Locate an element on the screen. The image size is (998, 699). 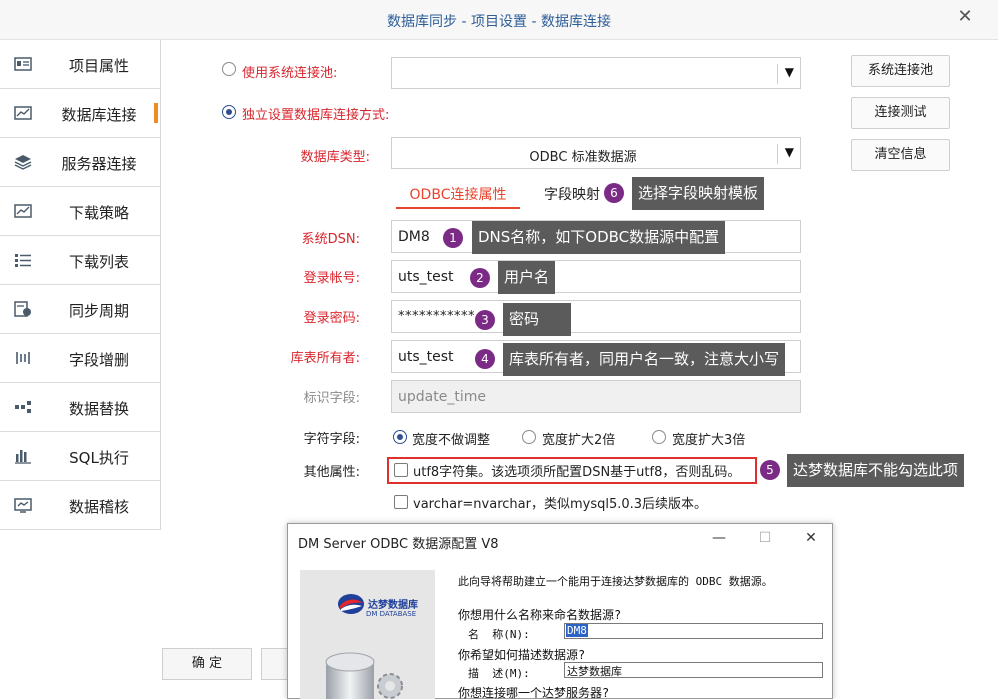
dialog-desc-value: 达梦数据库 is located at coordinates (594, 671).